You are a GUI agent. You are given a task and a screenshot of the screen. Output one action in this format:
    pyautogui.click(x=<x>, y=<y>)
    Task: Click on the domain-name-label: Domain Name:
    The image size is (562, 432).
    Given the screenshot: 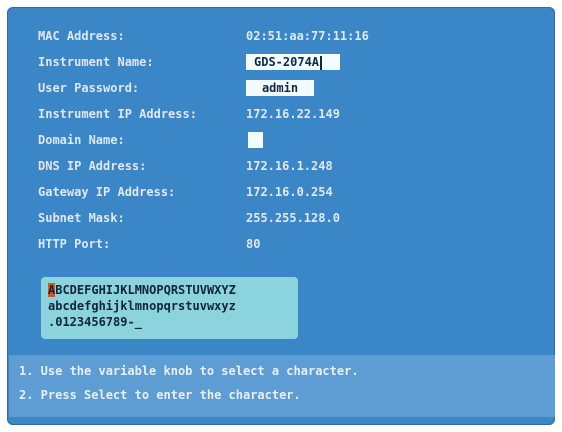 What is the action you would take?
    pyautogui.click(x=81, y=140)
    